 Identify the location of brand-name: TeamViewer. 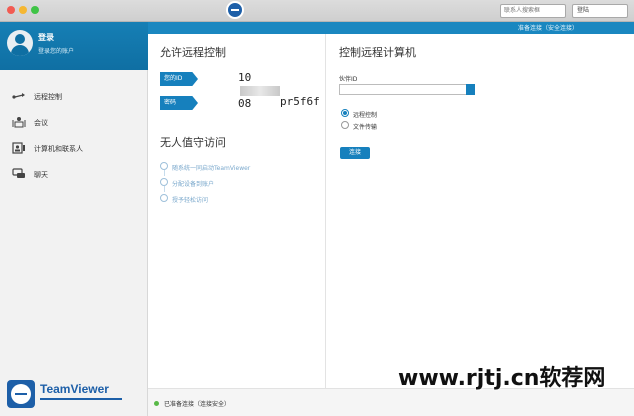
(74, 389).